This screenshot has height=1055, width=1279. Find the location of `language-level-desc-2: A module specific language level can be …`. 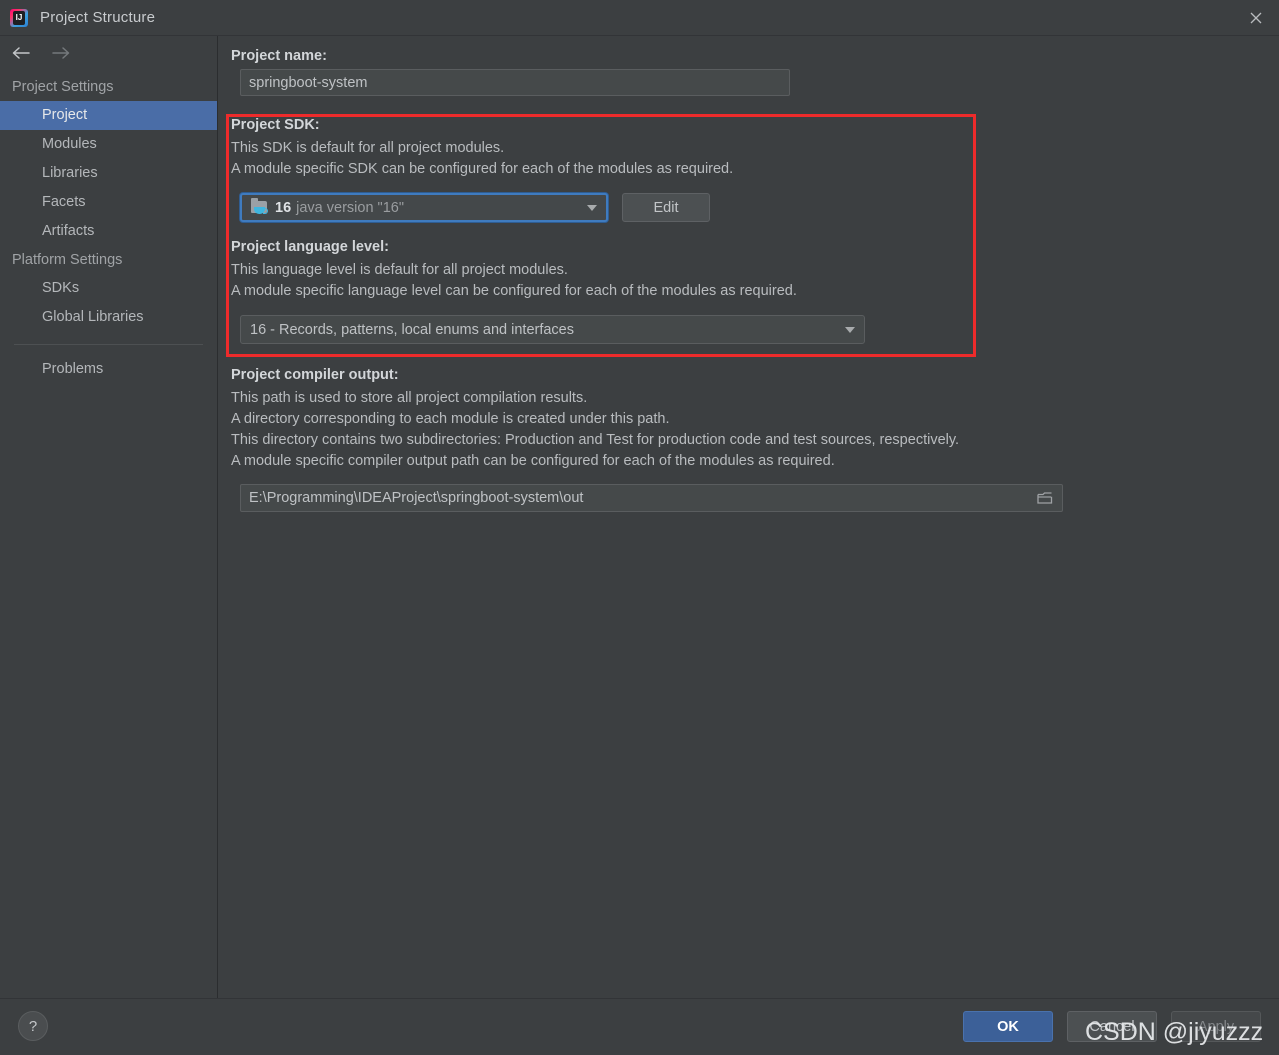

language-level-desc-2: A module specific language level can be … is located at coordinates (514, 291).